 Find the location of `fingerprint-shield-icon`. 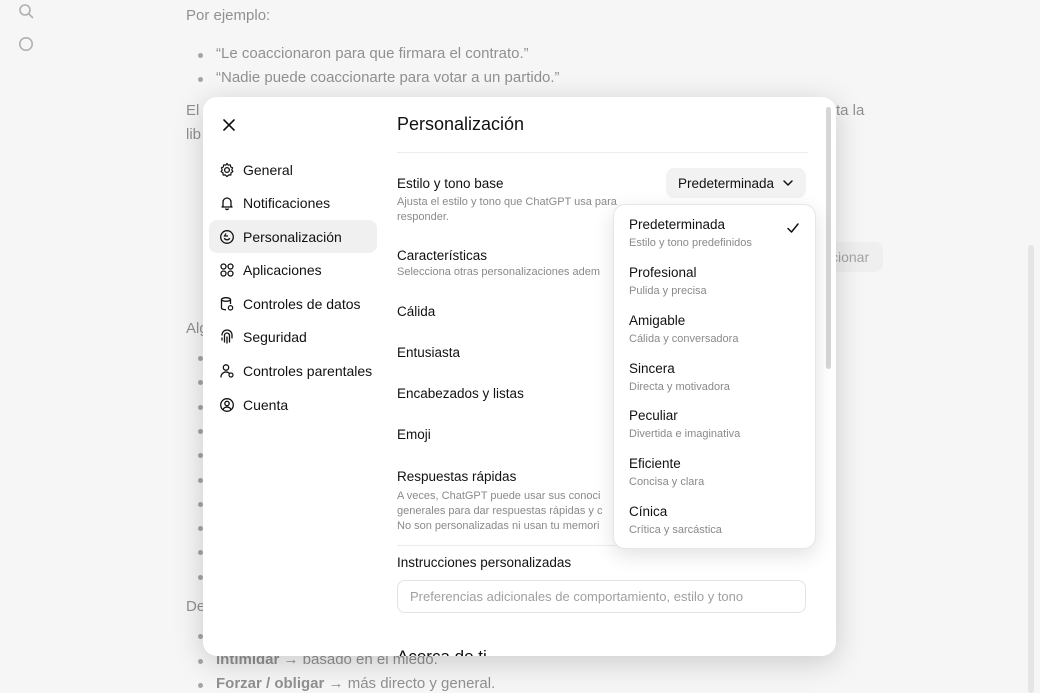

fingerprint-shield-icon is located at coordinates (227, 337).